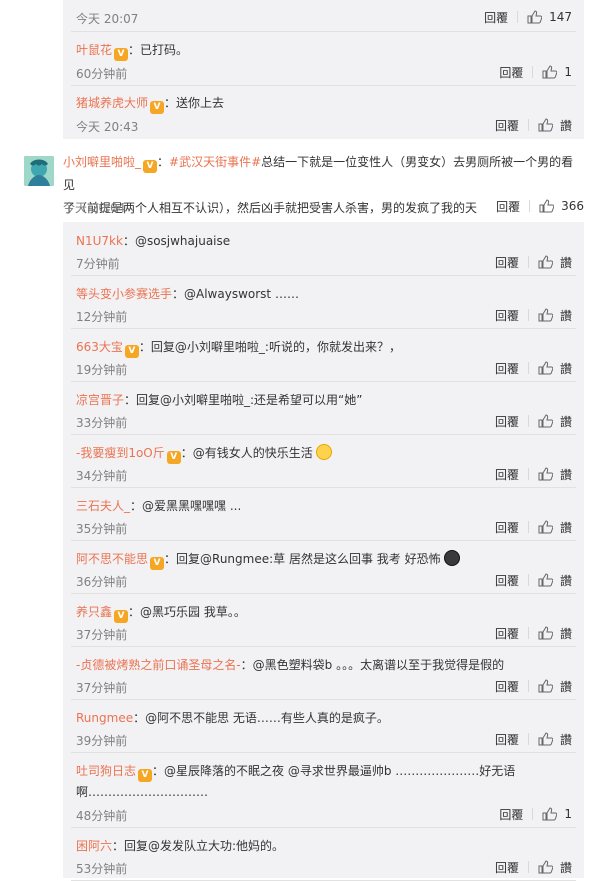 The image size is (601, 881). Describe the element at coordinates (324, 686) in the screenshot. I see `reply-meta-row: 37分钟前 回覆 讚` at that location.